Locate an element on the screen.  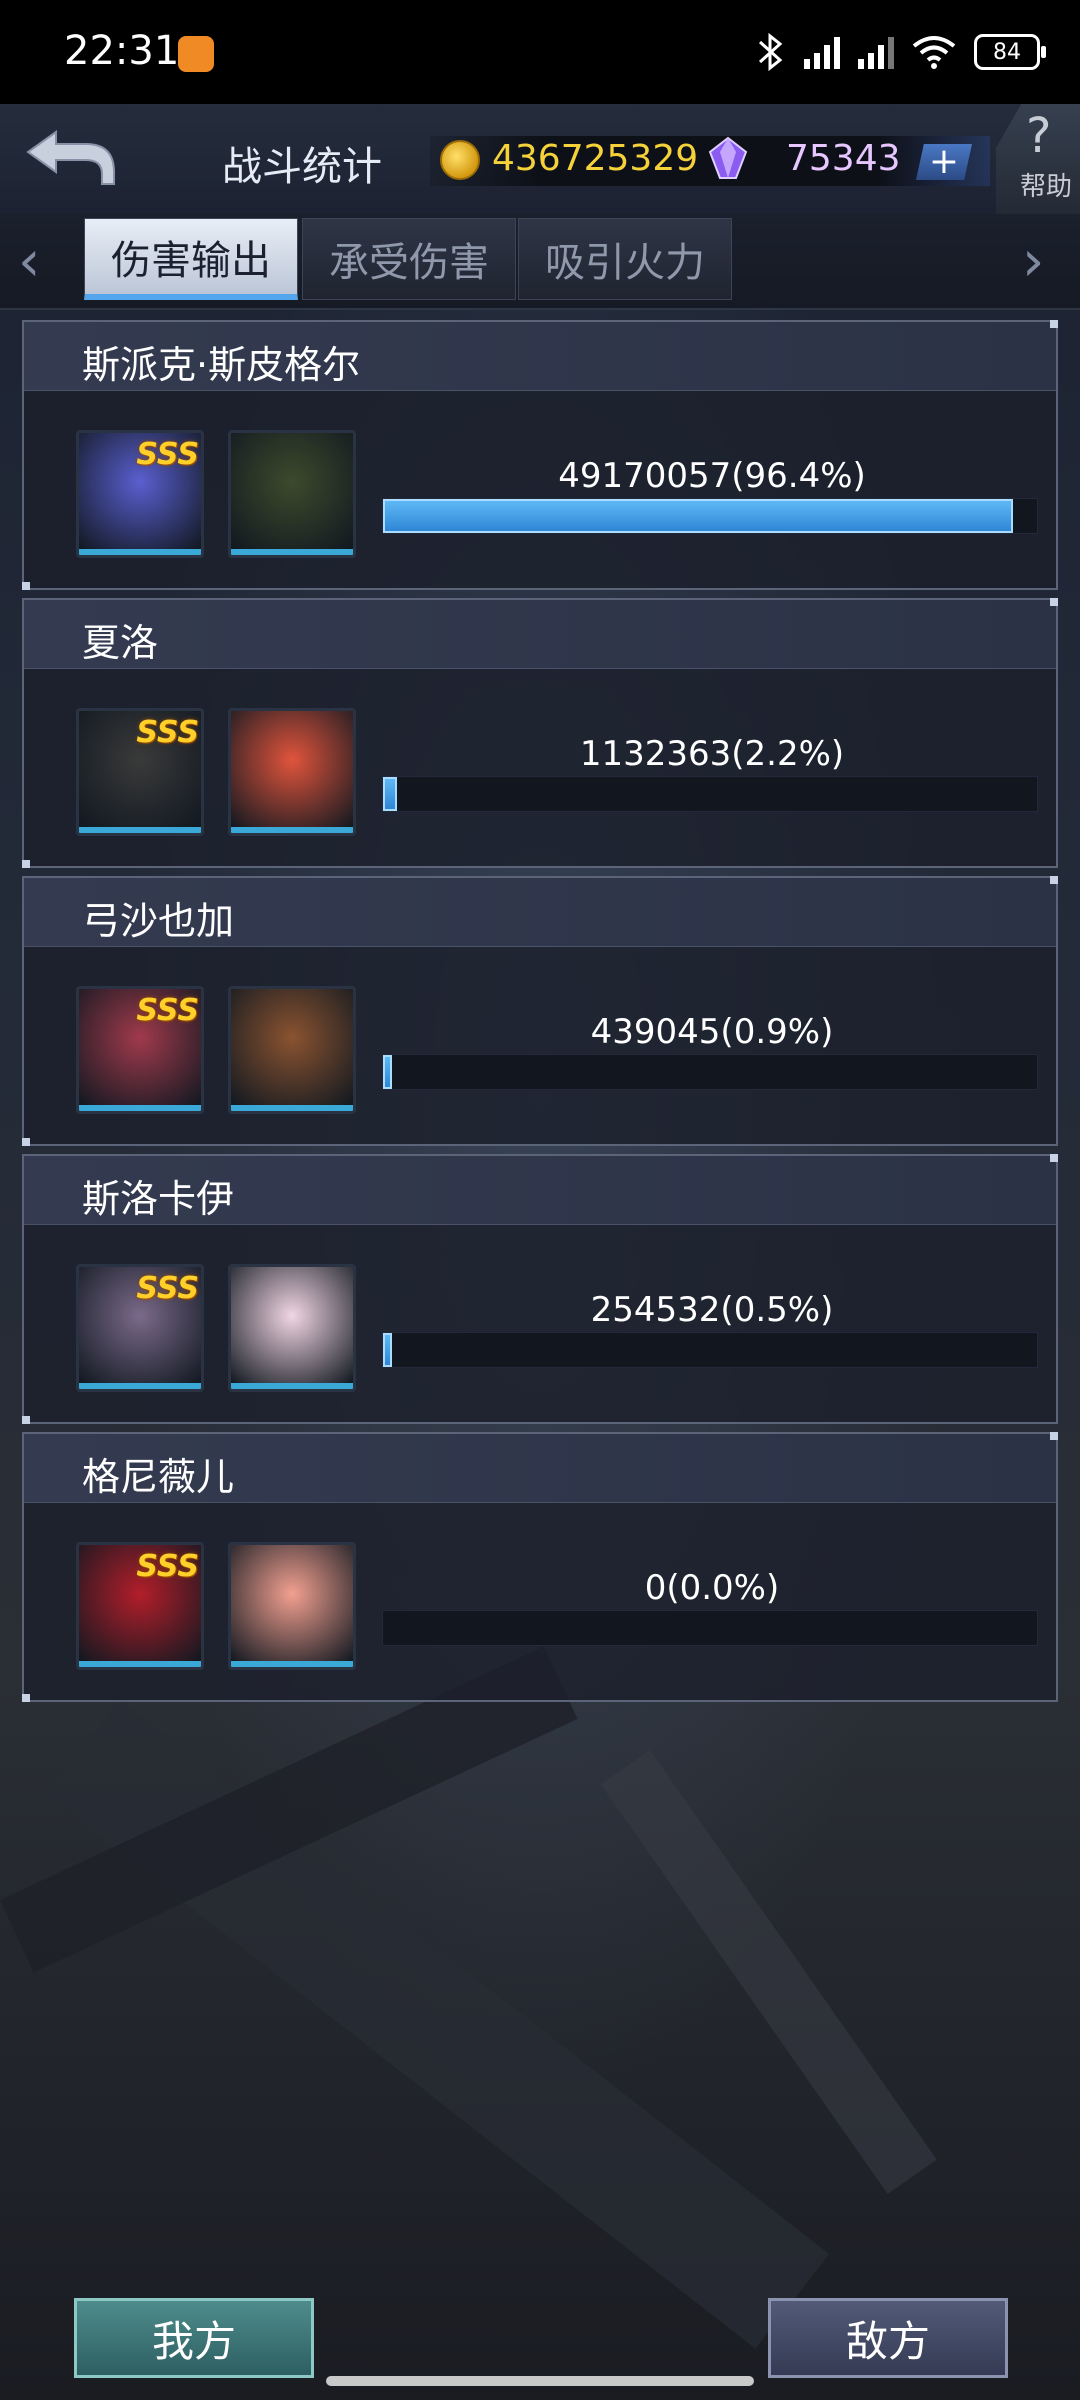
help-icon: ? is located at coordinates (1039, 136).